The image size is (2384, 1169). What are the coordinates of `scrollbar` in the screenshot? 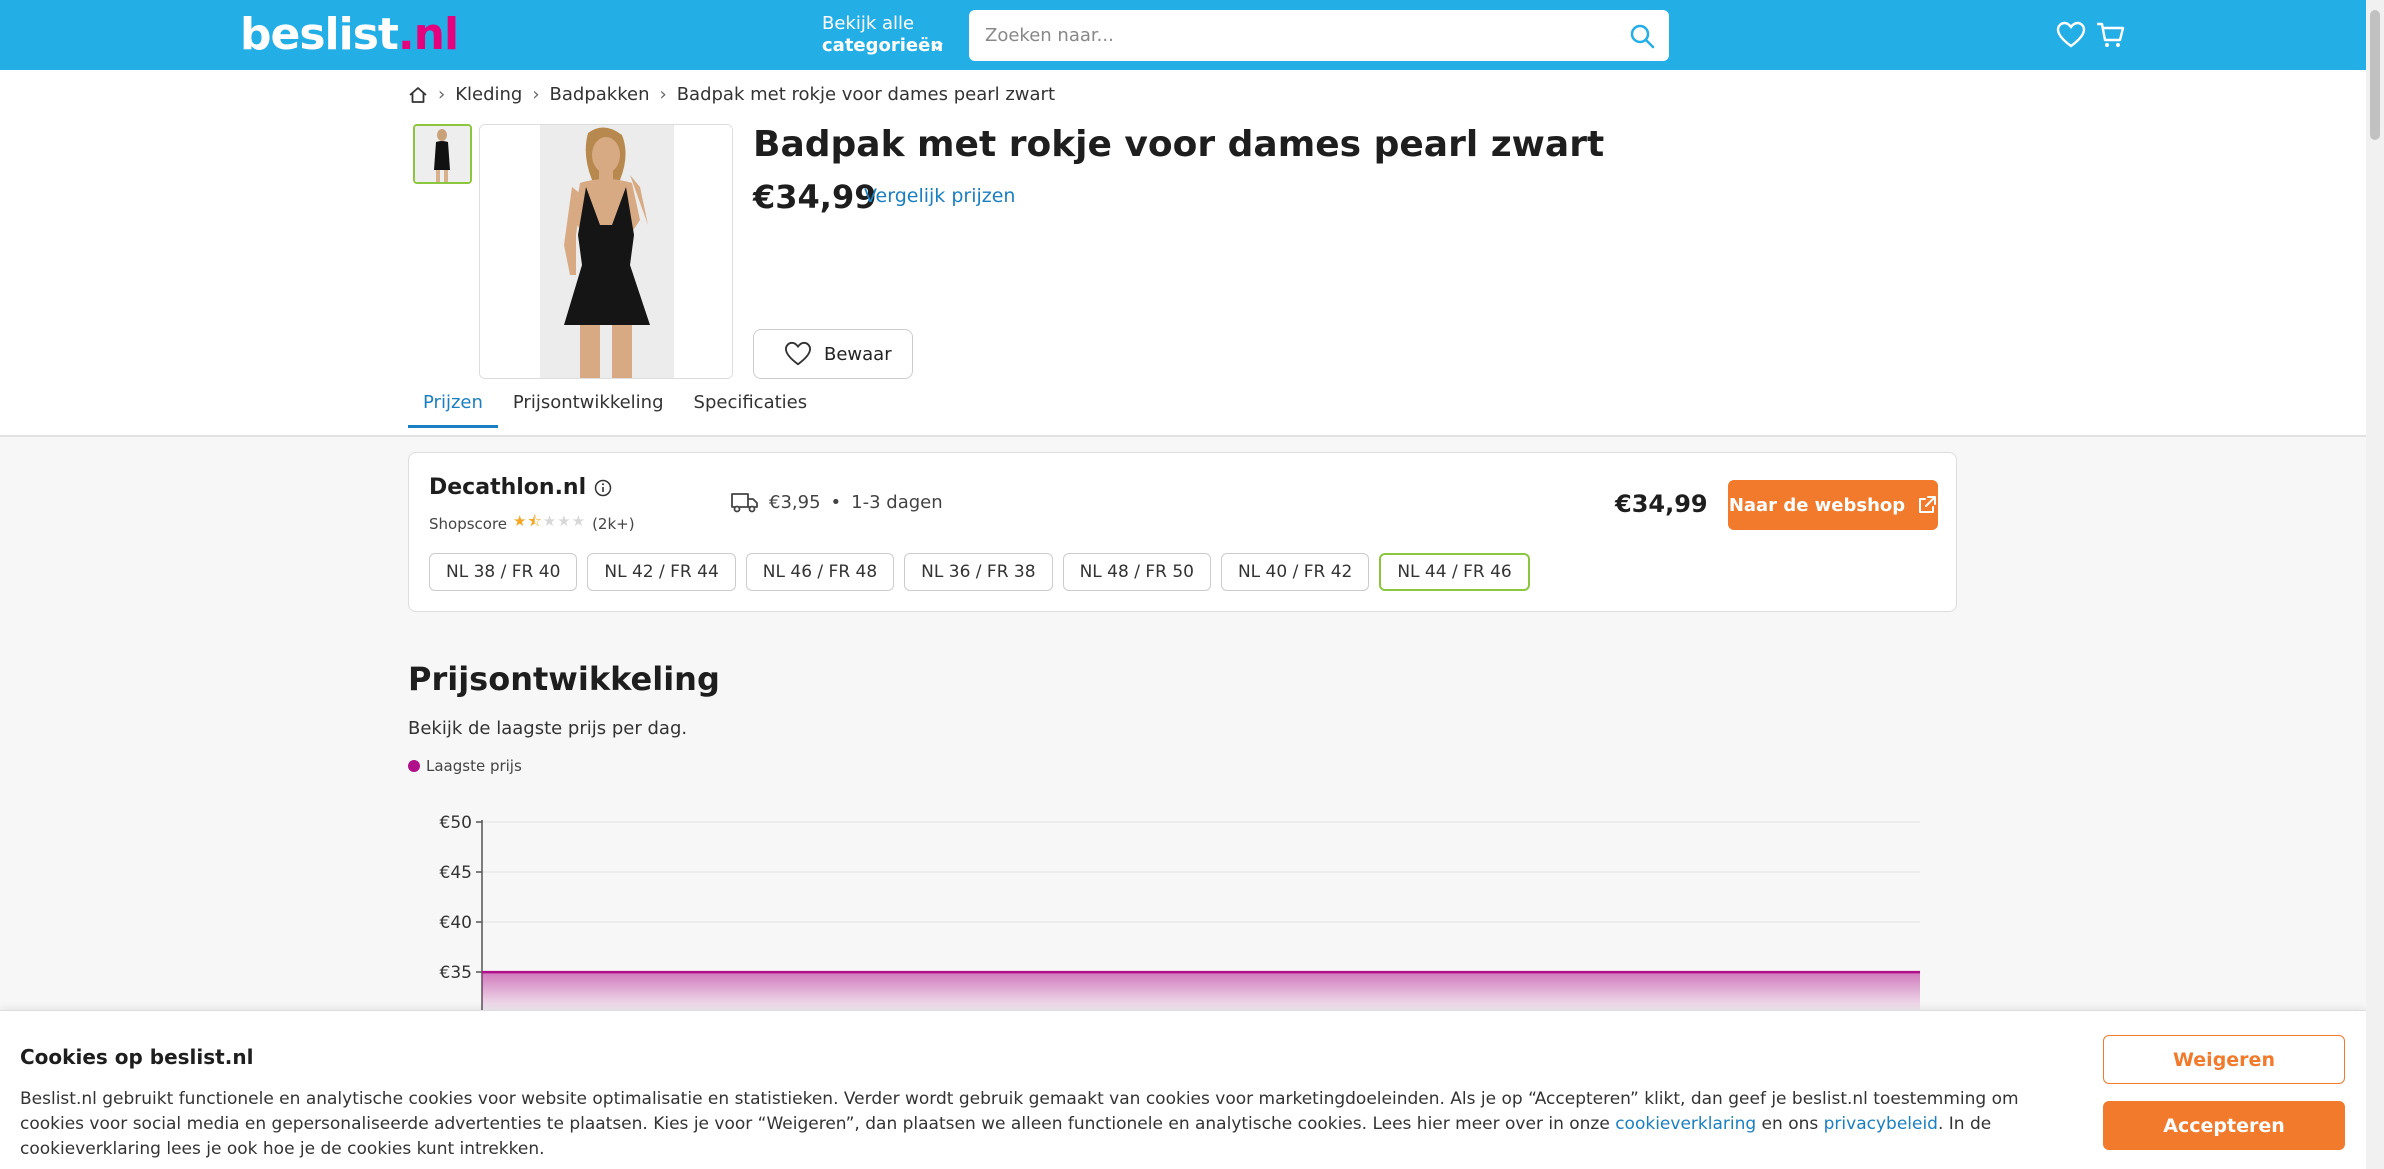 It's located at (2375, 584).